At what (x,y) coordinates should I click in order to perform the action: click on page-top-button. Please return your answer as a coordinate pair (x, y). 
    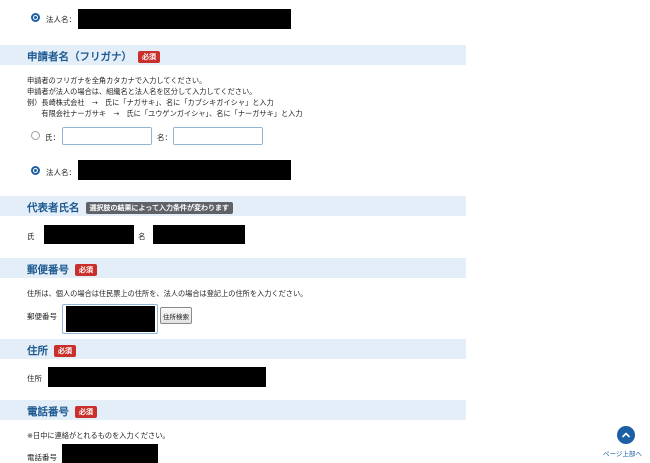
    Looking at the image, I should click on (626, 435).